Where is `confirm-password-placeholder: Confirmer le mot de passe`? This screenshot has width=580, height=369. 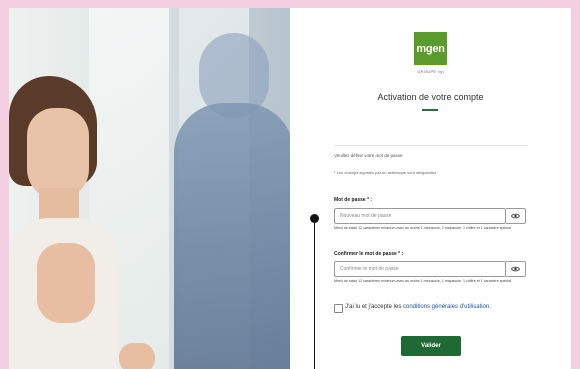
confirm-password-placeholder: Confirmer le mot de passe is located at coordinates (369, 269).